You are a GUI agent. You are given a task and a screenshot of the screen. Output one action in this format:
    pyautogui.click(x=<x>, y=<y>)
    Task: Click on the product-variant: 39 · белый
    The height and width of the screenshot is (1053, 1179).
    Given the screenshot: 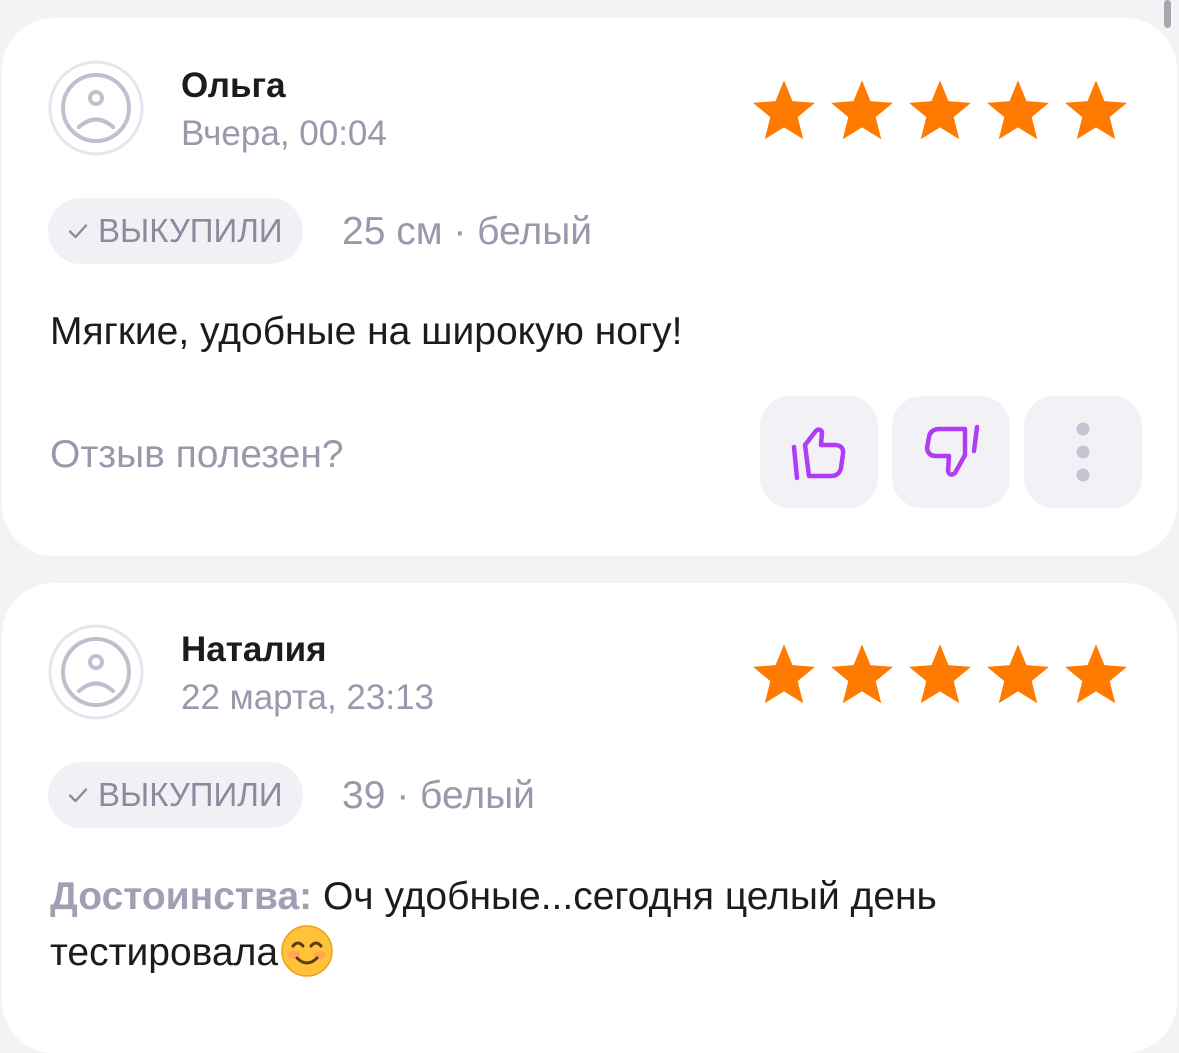 What is the action you would take?
    pyautogui.click(x=438, y=795)
    